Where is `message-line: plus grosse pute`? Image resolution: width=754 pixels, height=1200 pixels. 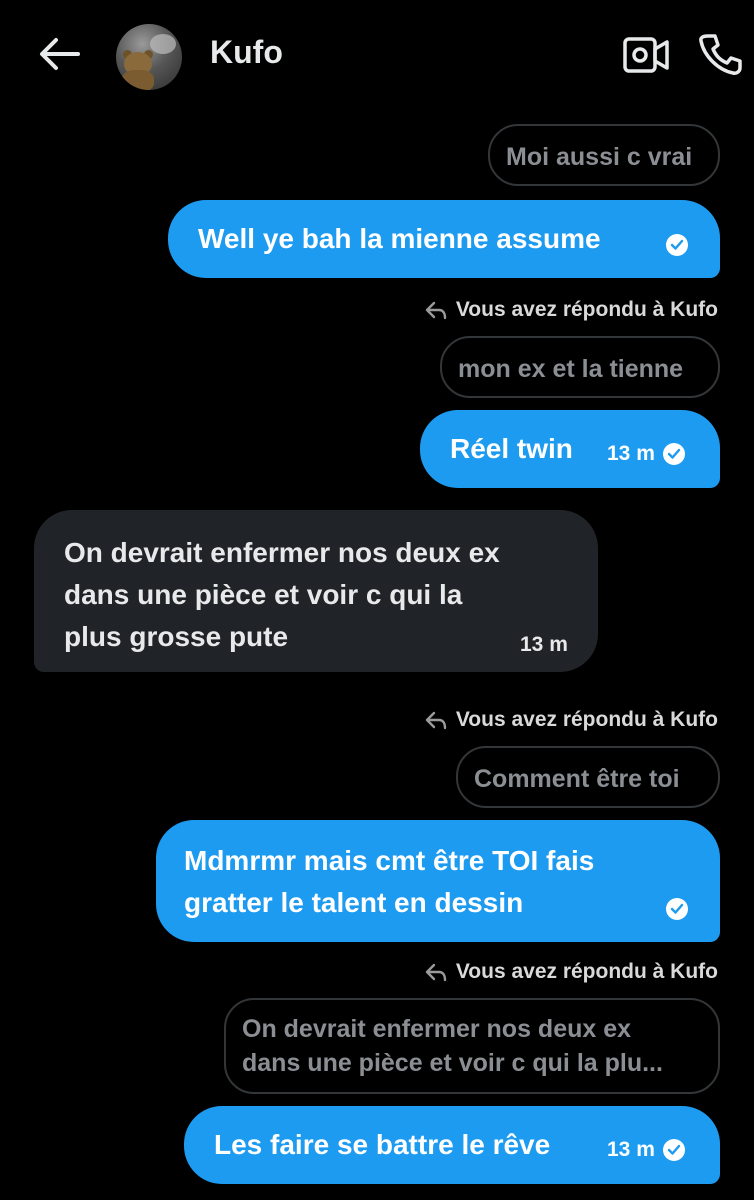 message-line: plus grosse pute is located at coordinates (176, 636).